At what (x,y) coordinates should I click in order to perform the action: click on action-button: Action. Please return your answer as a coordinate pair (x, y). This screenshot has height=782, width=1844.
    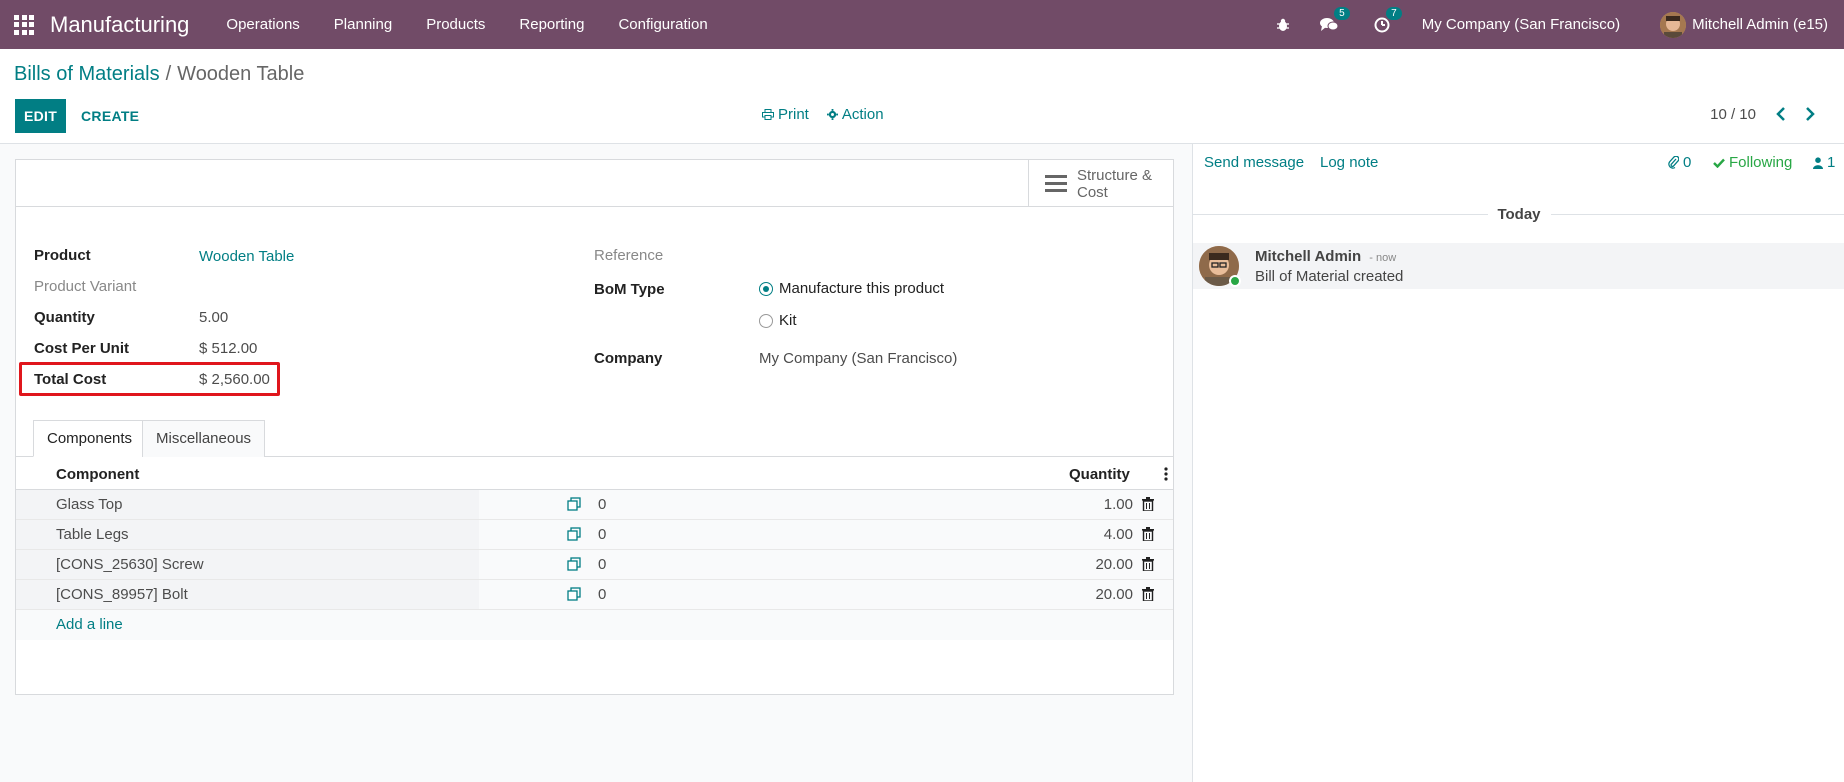
    Looking at the image, I should click on (855, 114).